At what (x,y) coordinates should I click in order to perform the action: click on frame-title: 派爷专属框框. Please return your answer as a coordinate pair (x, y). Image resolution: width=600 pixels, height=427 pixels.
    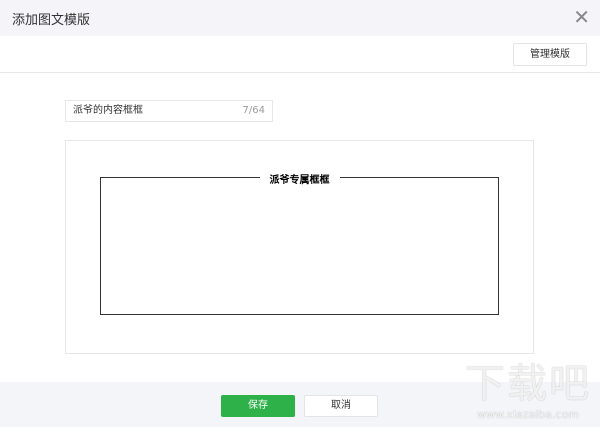
    Looking at the image, I should click on (299, 178).